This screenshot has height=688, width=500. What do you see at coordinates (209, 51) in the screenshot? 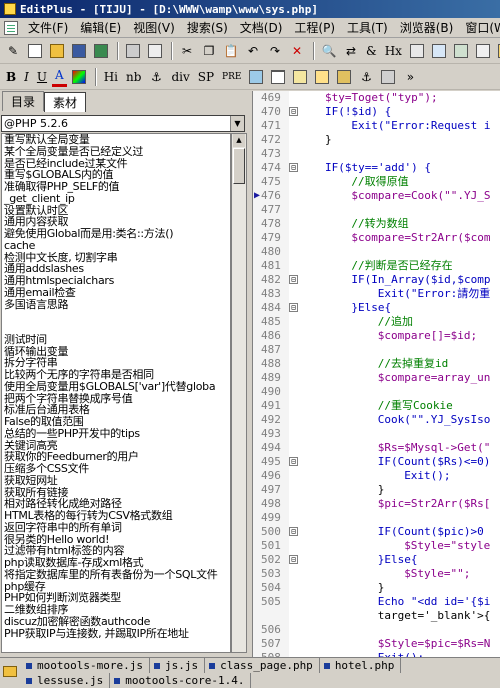
I see `copy-icon: ❐` at bounding box center [209, 51].